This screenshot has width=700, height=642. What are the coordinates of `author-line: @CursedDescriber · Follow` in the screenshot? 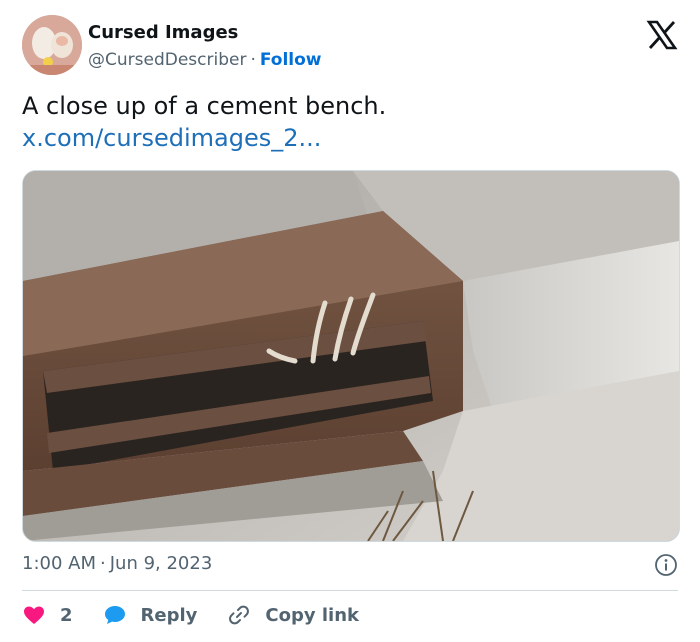 It's located at (205, 60).